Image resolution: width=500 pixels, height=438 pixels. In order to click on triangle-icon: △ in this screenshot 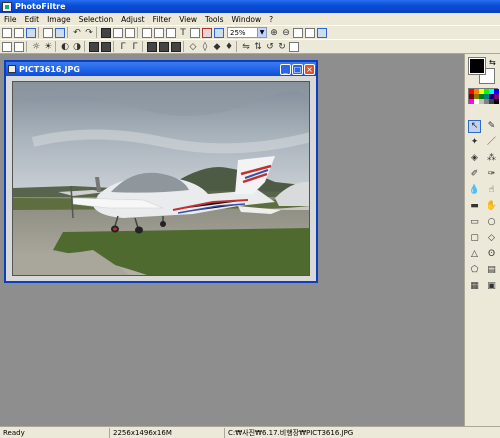, I will do `click(474, 254)`.